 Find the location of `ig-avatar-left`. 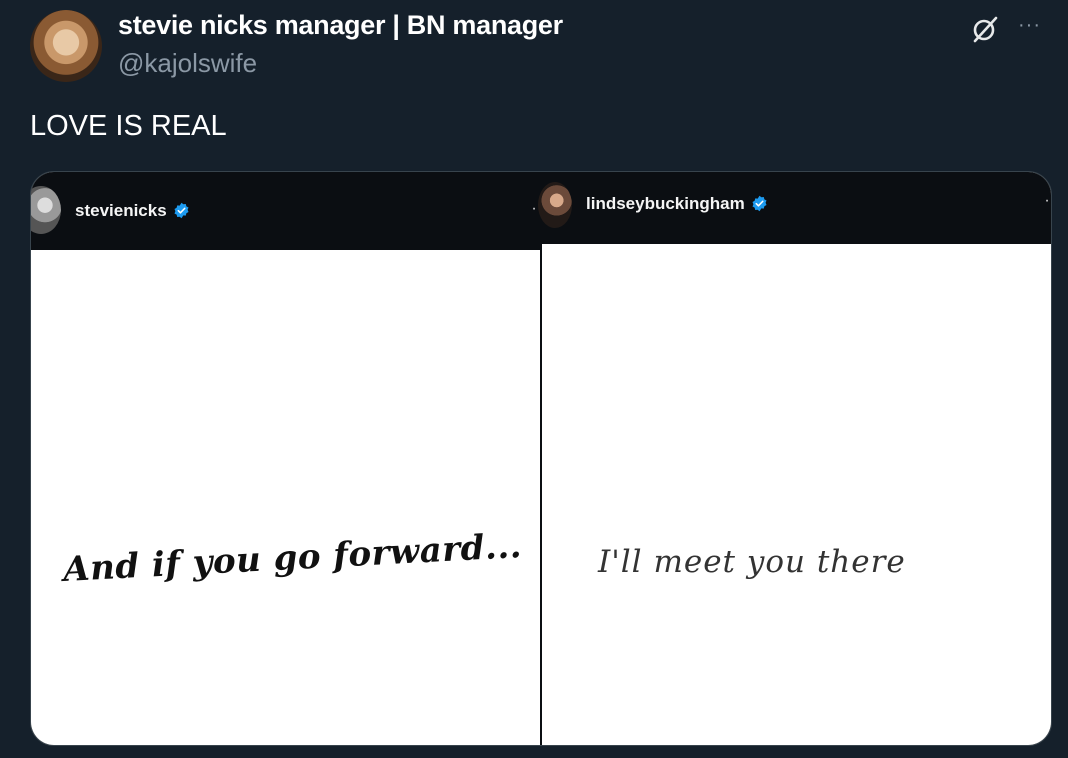

ig-avatar-left is located at coordinates (46, 210).